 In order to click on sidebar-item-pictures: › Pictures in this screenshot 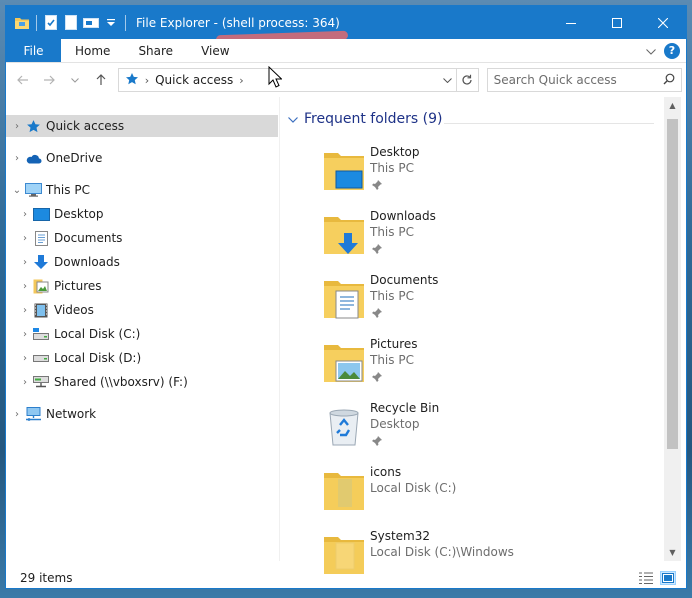, I will do `click(142, 286)`.